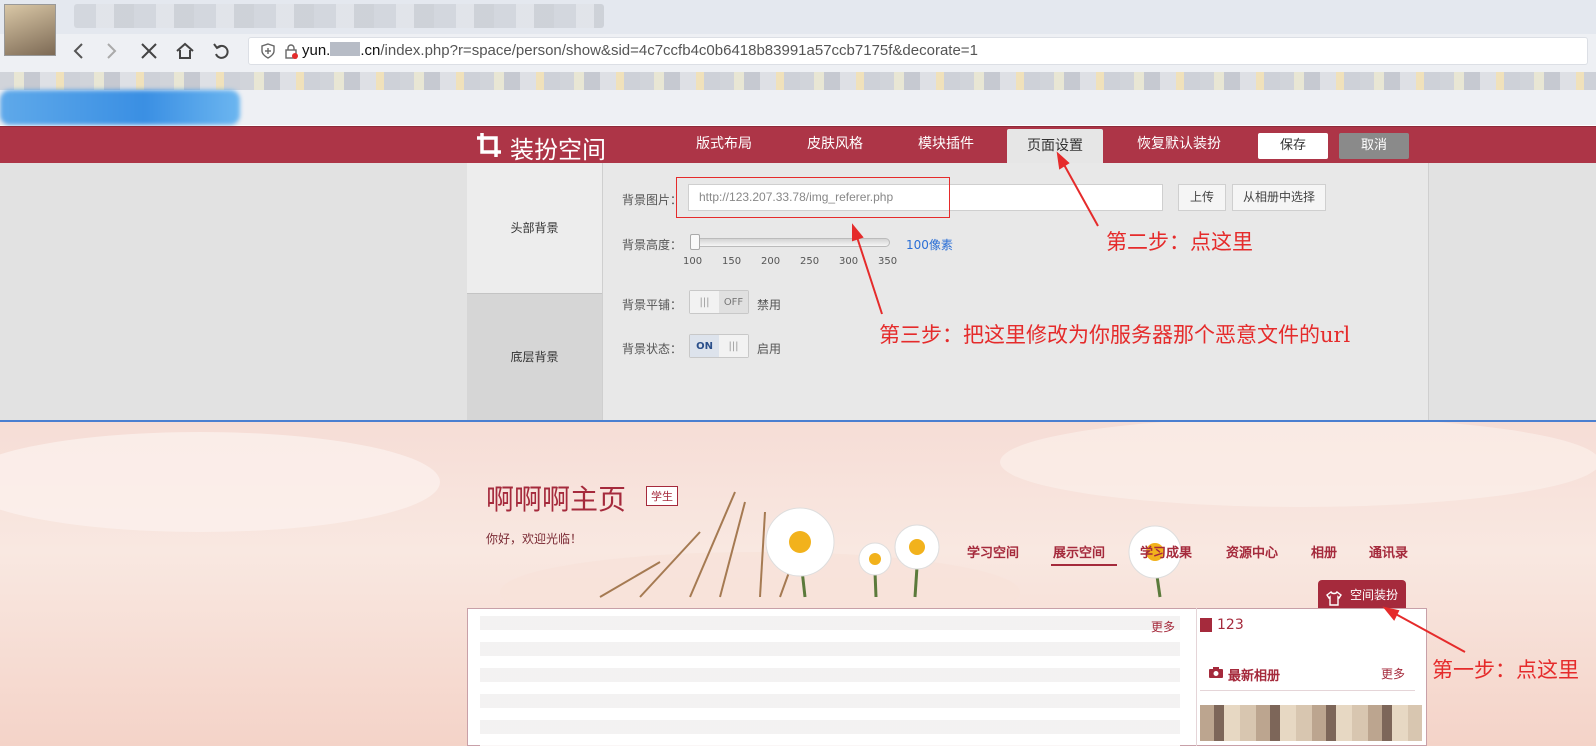 This screenshot has height=746, width=1596. I want to click on annotation-step3: 第三步：把这里修改为你服务器那个恶意文件的url, so click(1115, 335).